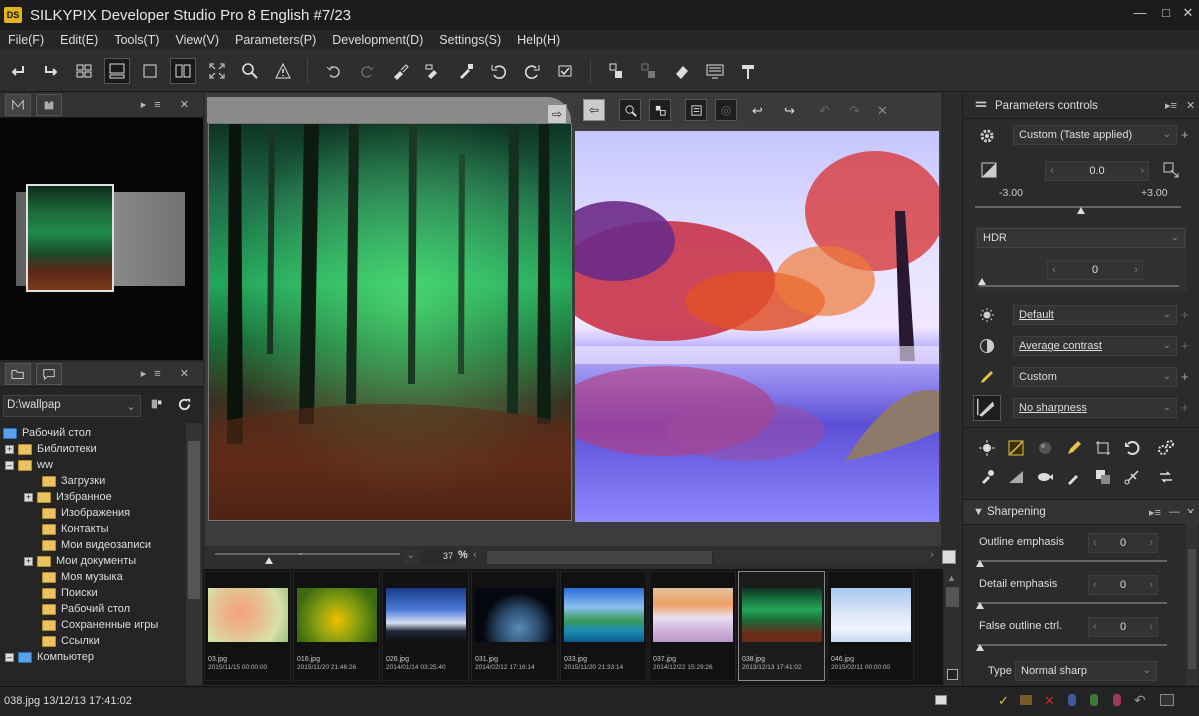 This screenshot has height=716, width=1199. Describe the element at coordinates (1081, 210) in the screenshot. I see `exposure-slider-thumb` at that location.